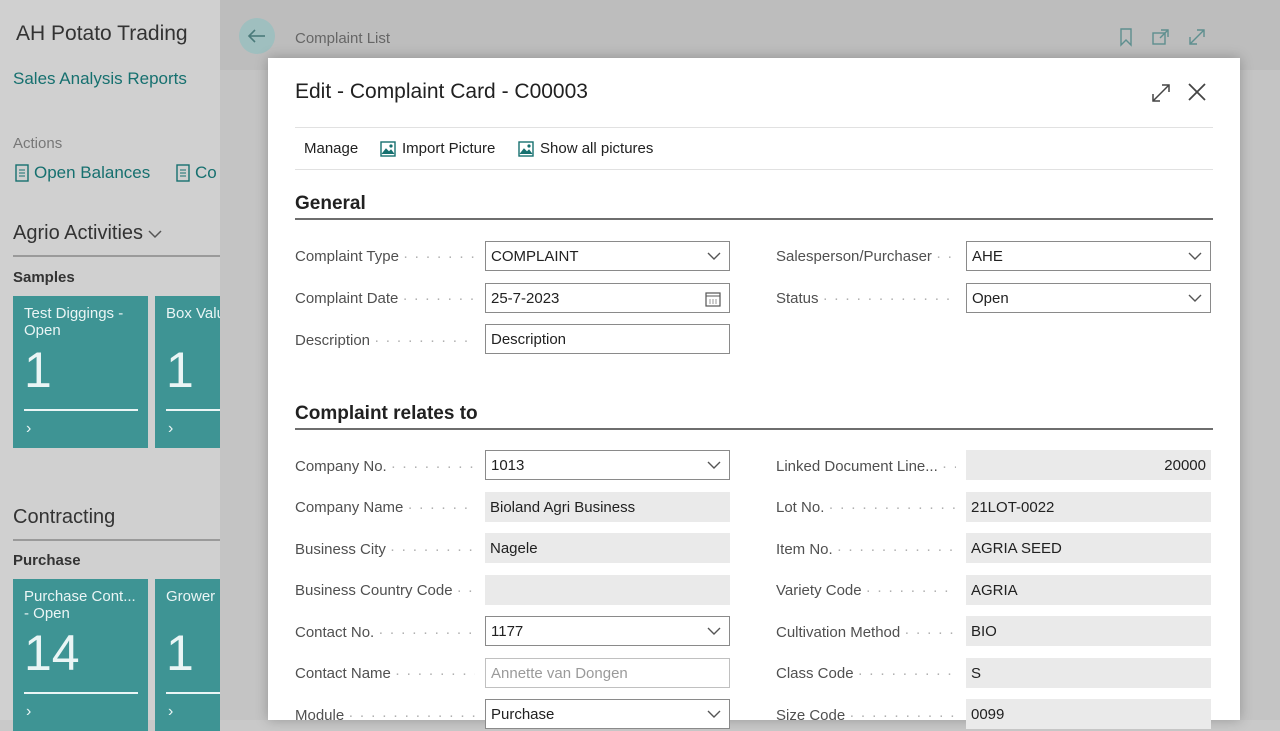  I want to click on size-code-field: 0099, so click(1088, 714).